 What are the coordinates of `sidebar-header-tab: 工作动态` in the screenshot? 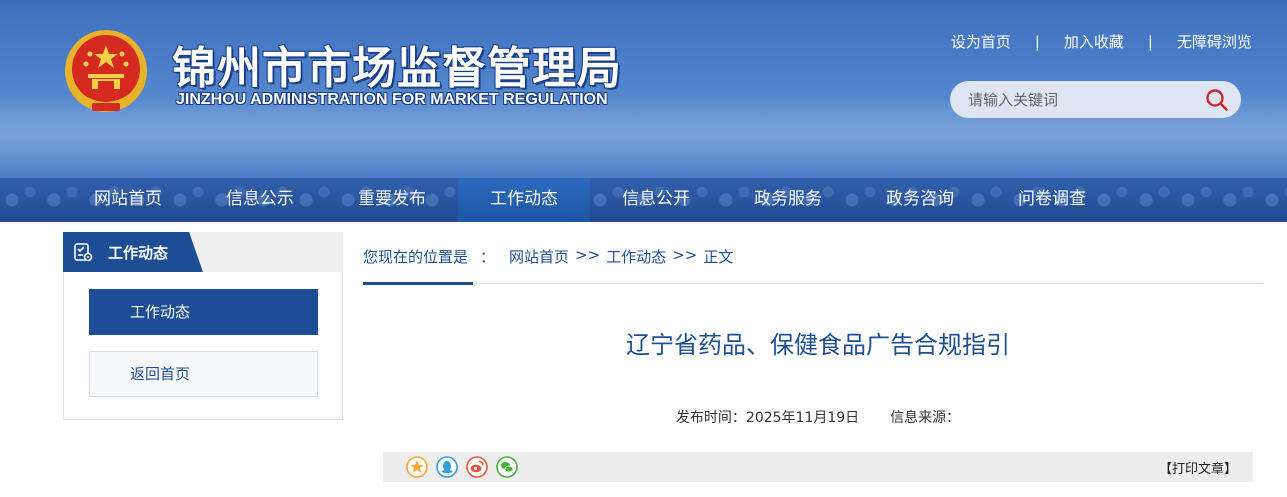 It's located at (133, 252).